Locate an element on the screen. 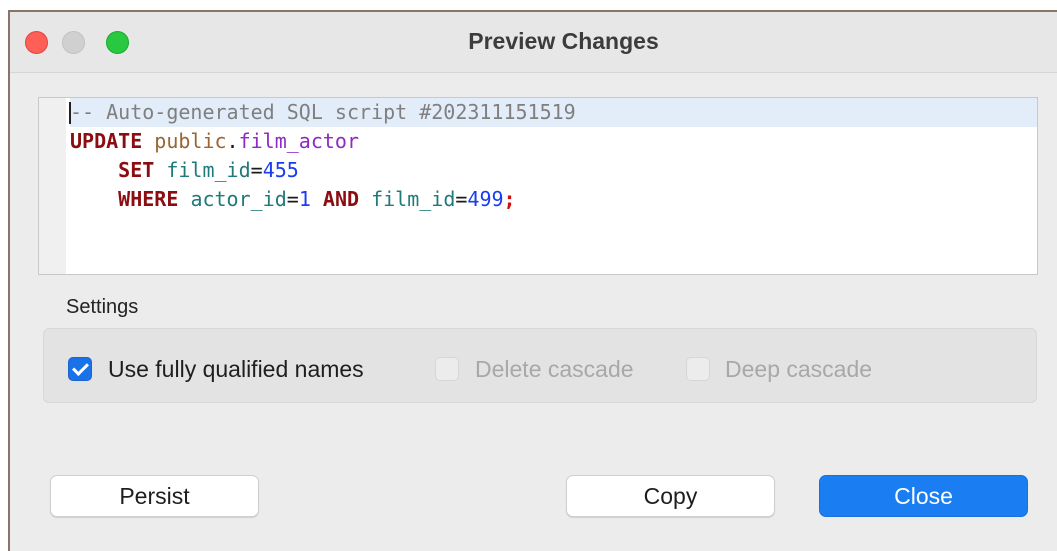  fully-qualified-names-checkbox is located at coordinates (80, 369).